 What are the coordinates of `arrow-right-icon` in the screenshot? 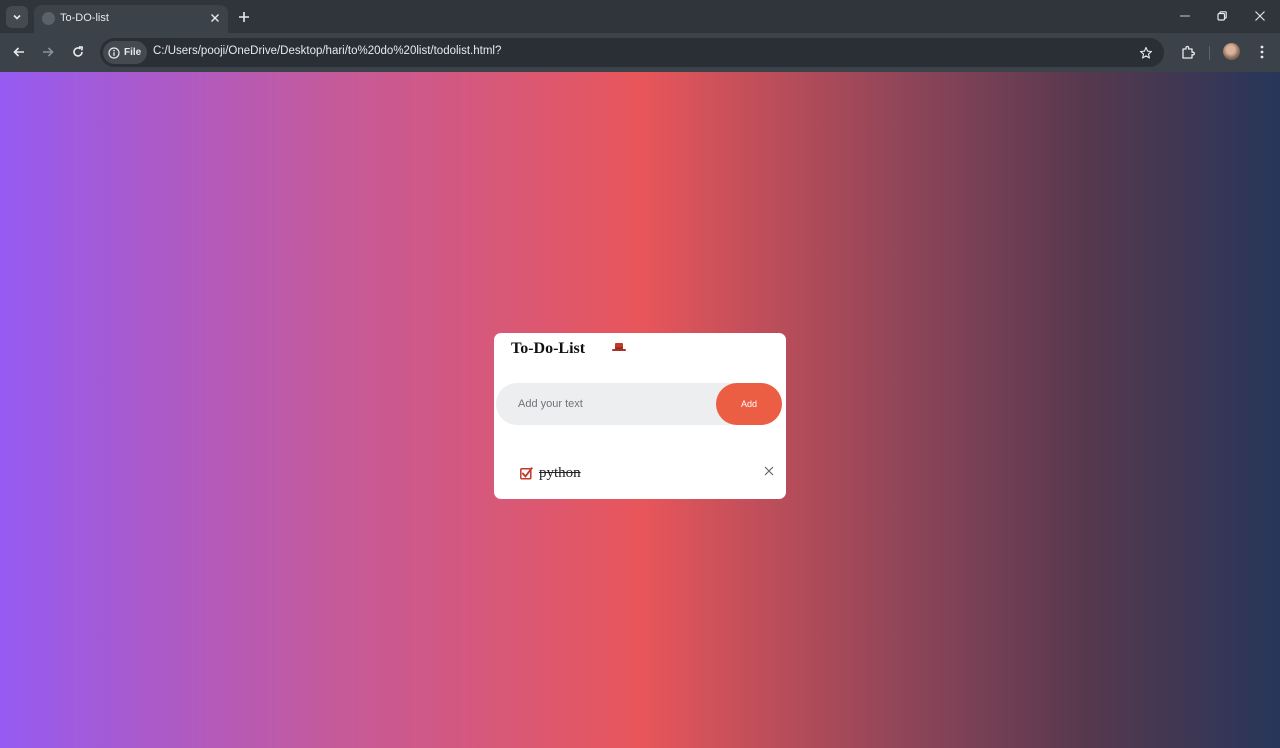 It's located at (48, 52).